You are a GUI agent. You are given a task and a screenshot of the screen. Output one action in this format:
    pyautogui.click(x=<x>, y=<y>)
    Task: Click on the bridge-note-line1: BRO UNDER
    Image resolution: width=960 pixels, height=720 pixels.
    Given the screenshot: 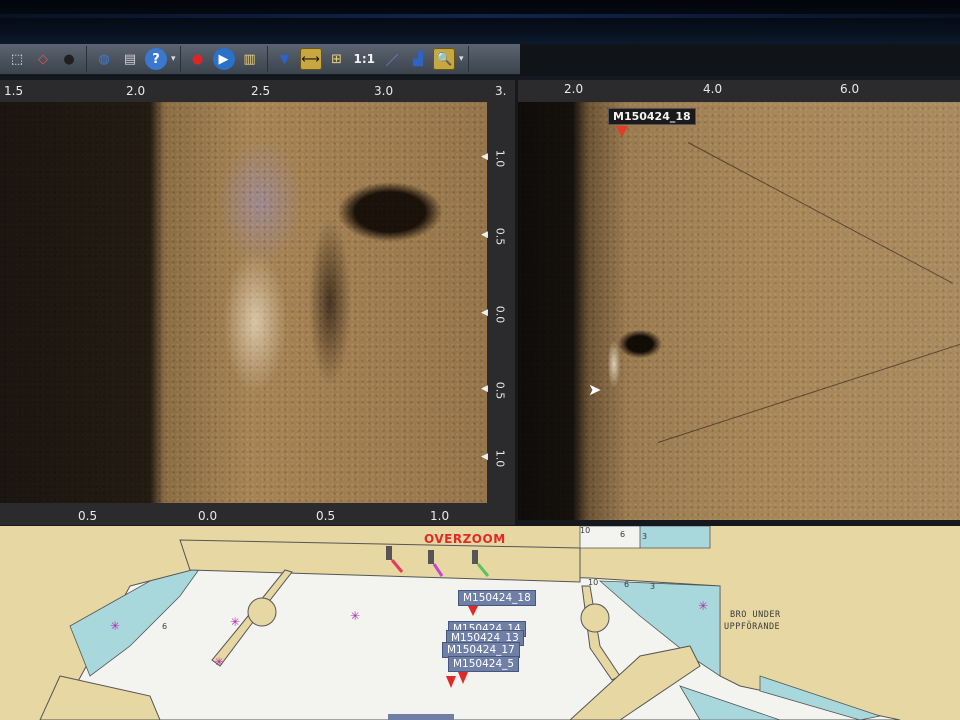 What is the action you would take?
    pyautogui.click(x=755, y=615)
    